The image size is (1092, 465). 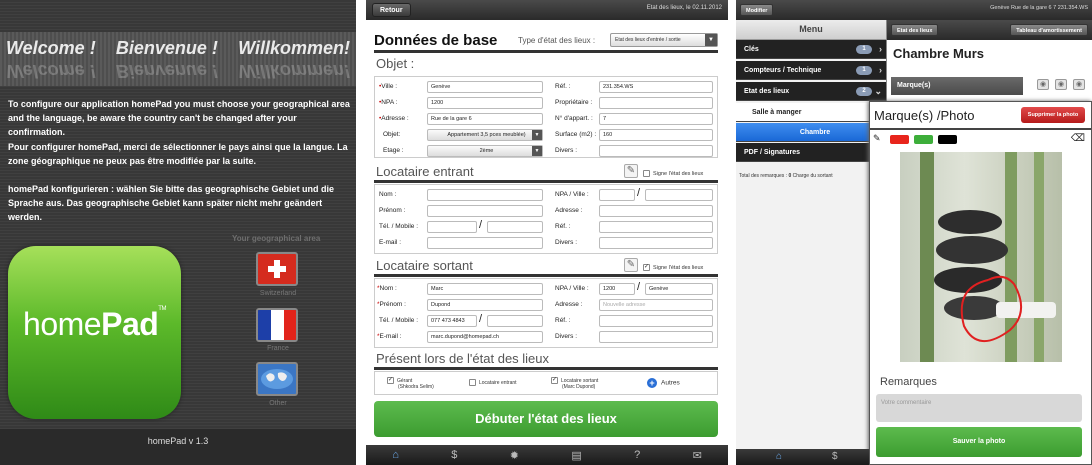 What do you see at coordinates (811, 112) in the screenshot?
I see `menu-item-dining-room: Salle à manger ✓` at bounding box center [811, 112].